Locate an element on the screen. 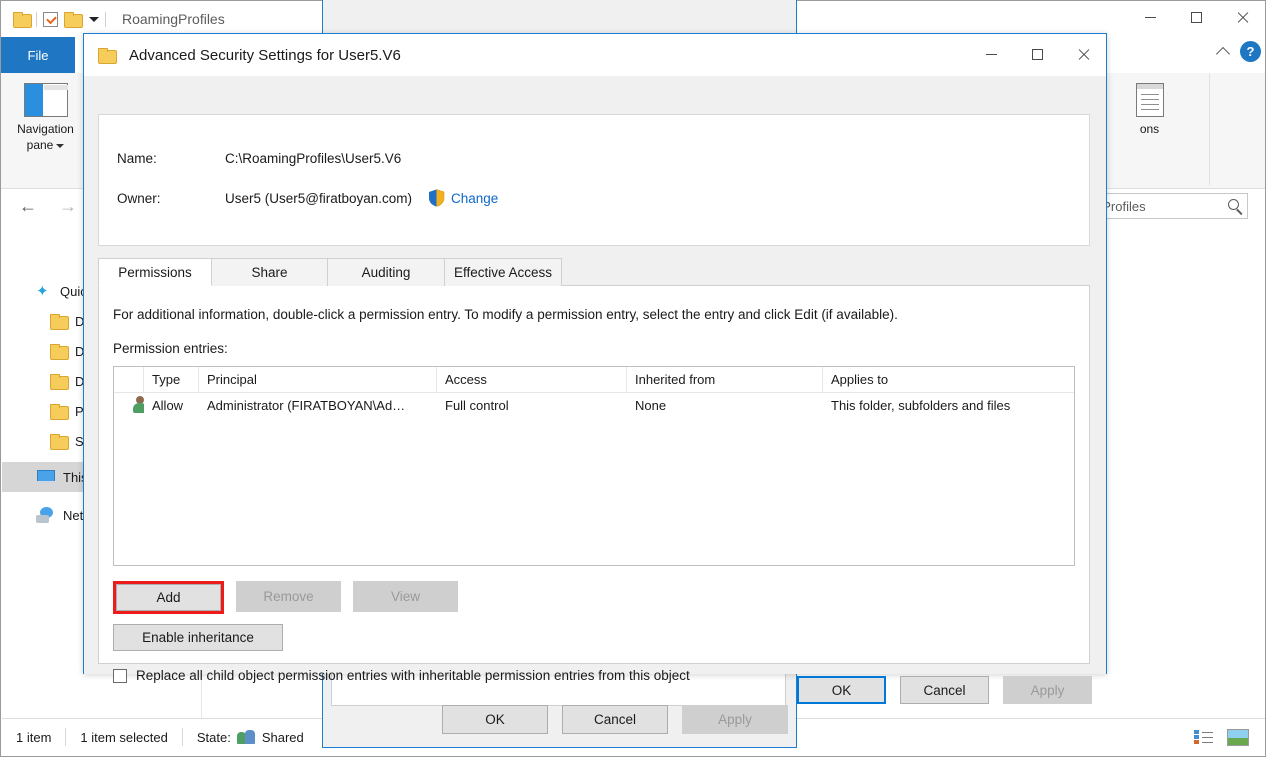  view-mode-buttons is located at coordinates (1229, 737).